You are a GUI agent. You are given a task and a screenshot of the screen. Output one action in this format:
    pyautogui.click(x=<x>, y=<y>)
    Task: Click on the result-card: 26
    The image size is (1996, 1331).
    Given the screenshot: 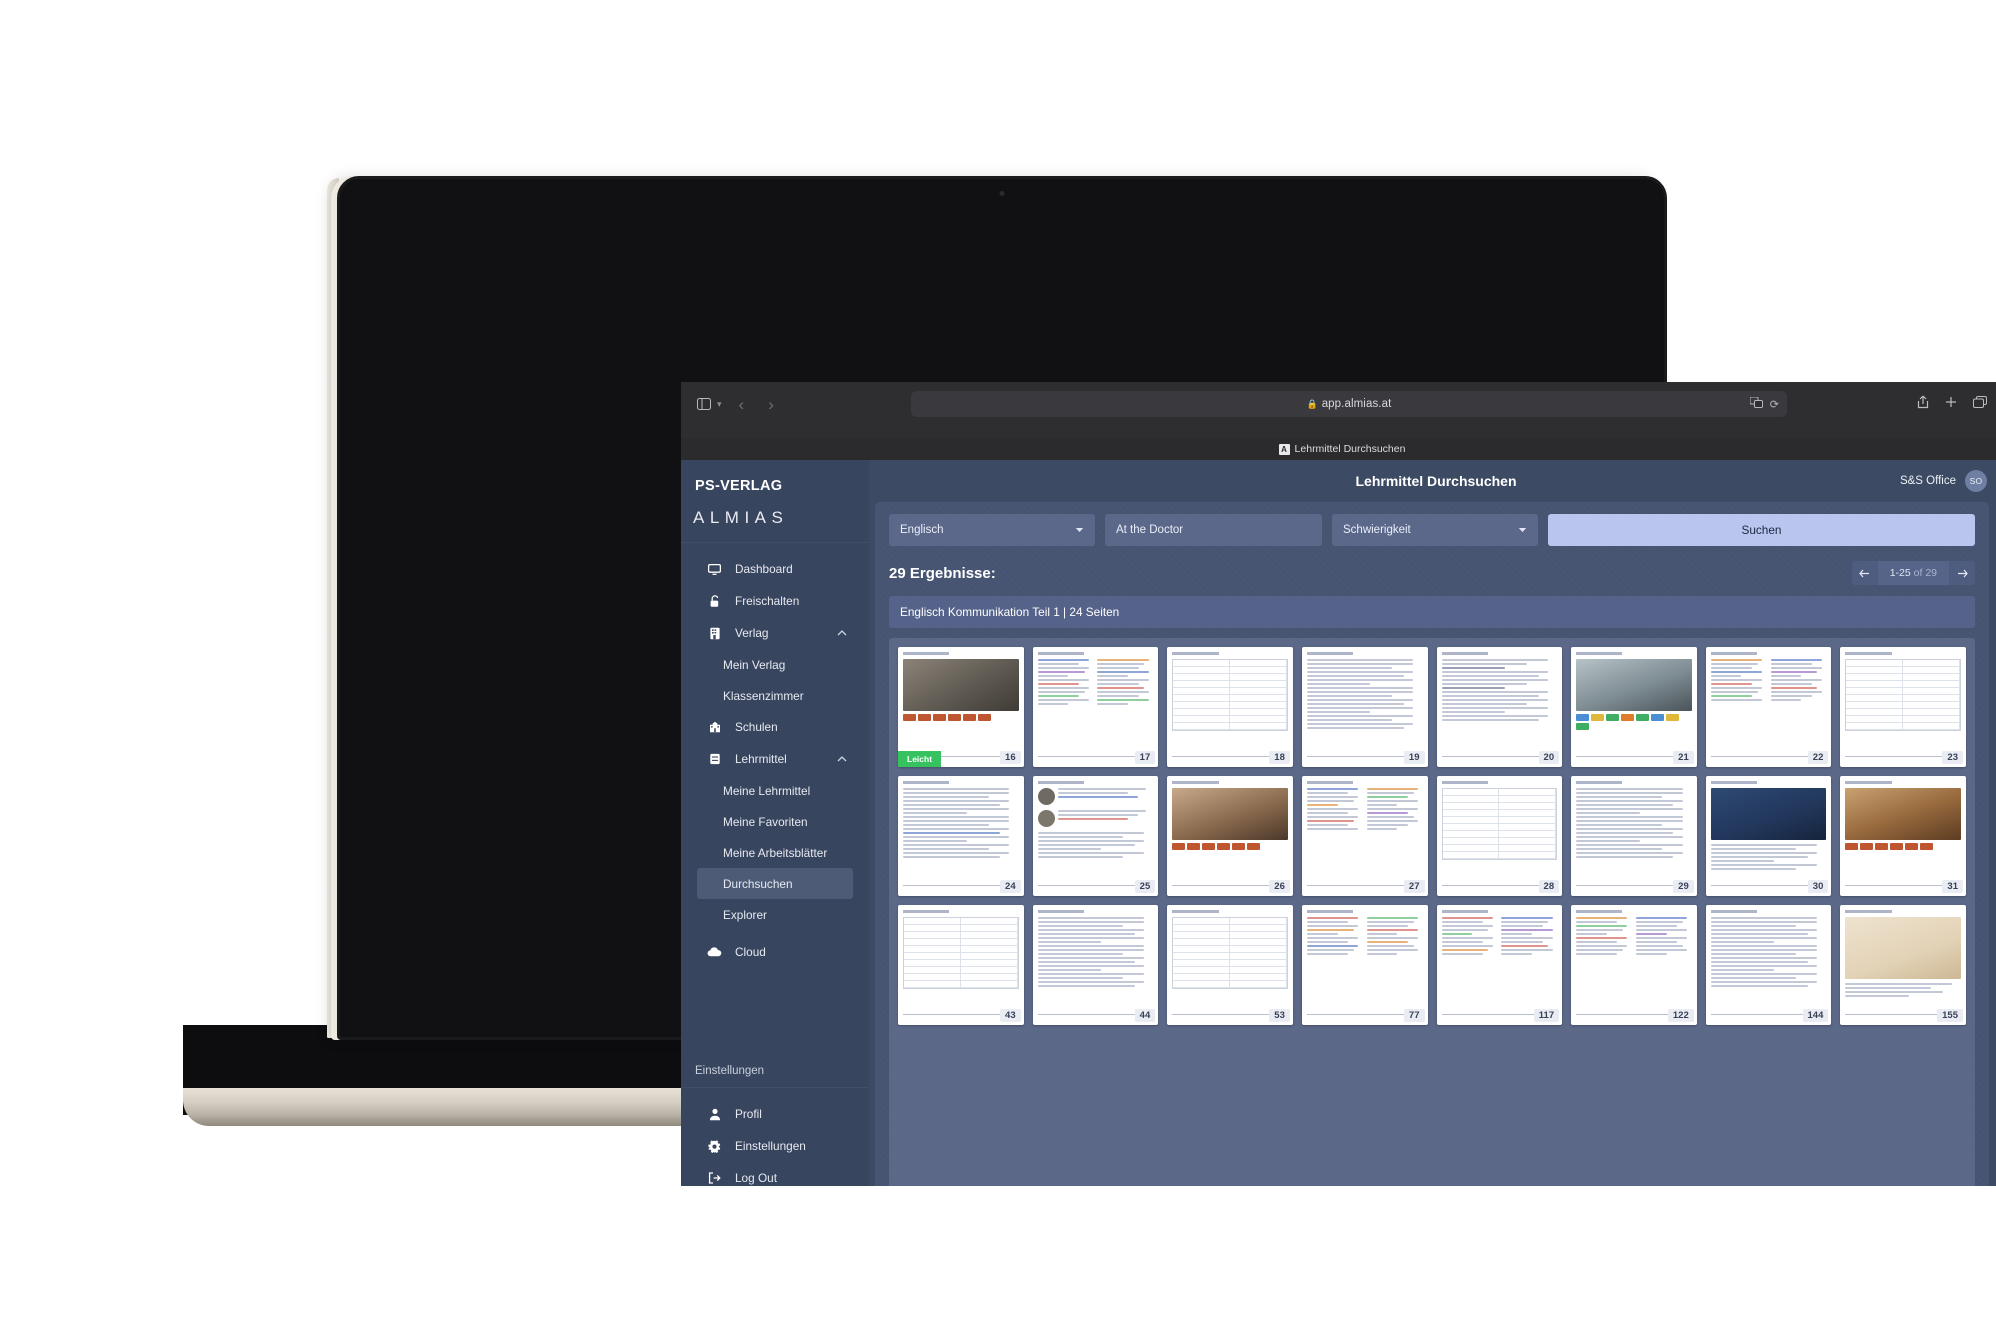 What is the action you would take?
    pyautogui.click(x=1230, y=836)
    